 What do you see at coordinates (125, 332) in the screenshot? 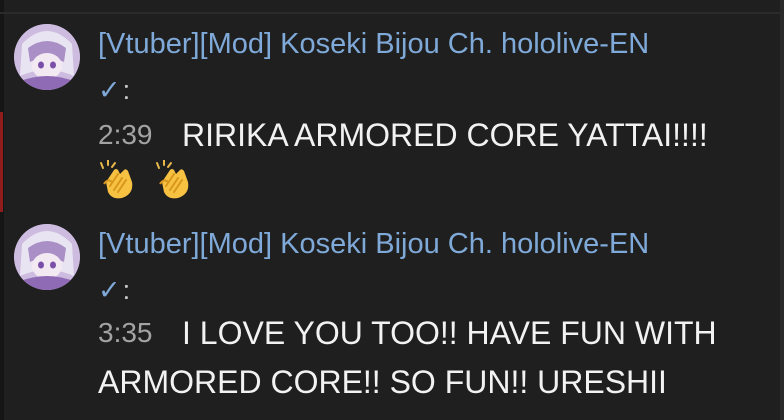
I see `timestamp: 3:35` at bounding box center [125, 332].